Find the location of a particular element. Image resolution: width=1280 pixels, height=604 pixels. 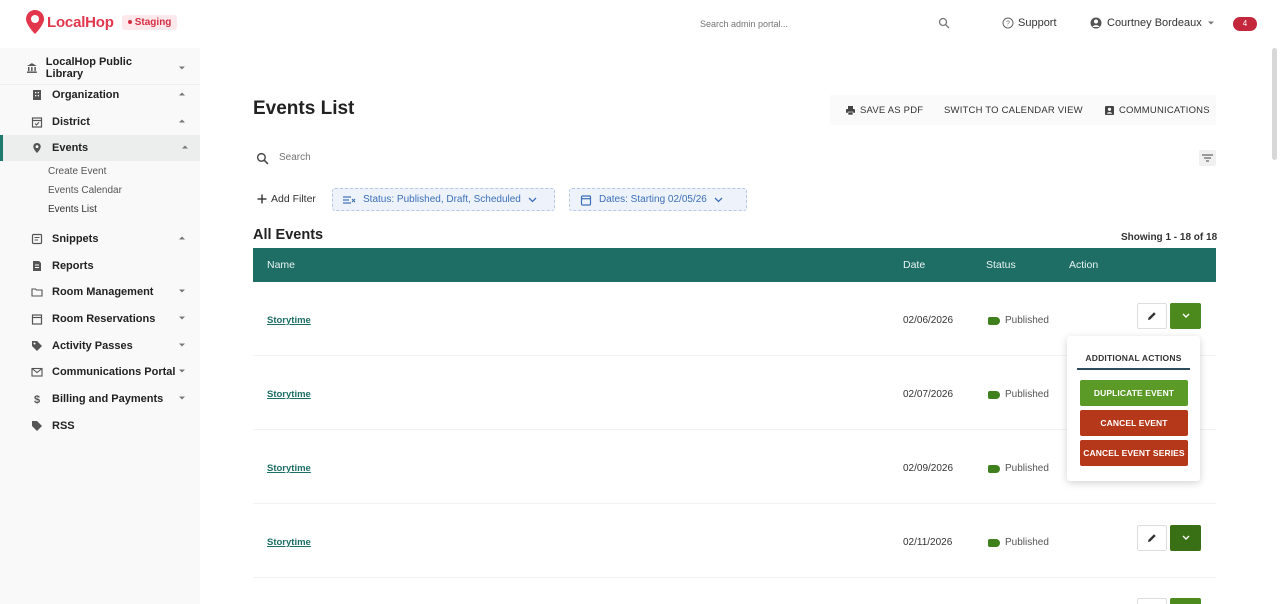

sidebar-item-communications-portal: Communications Portal is located at coordinates (100, 372).